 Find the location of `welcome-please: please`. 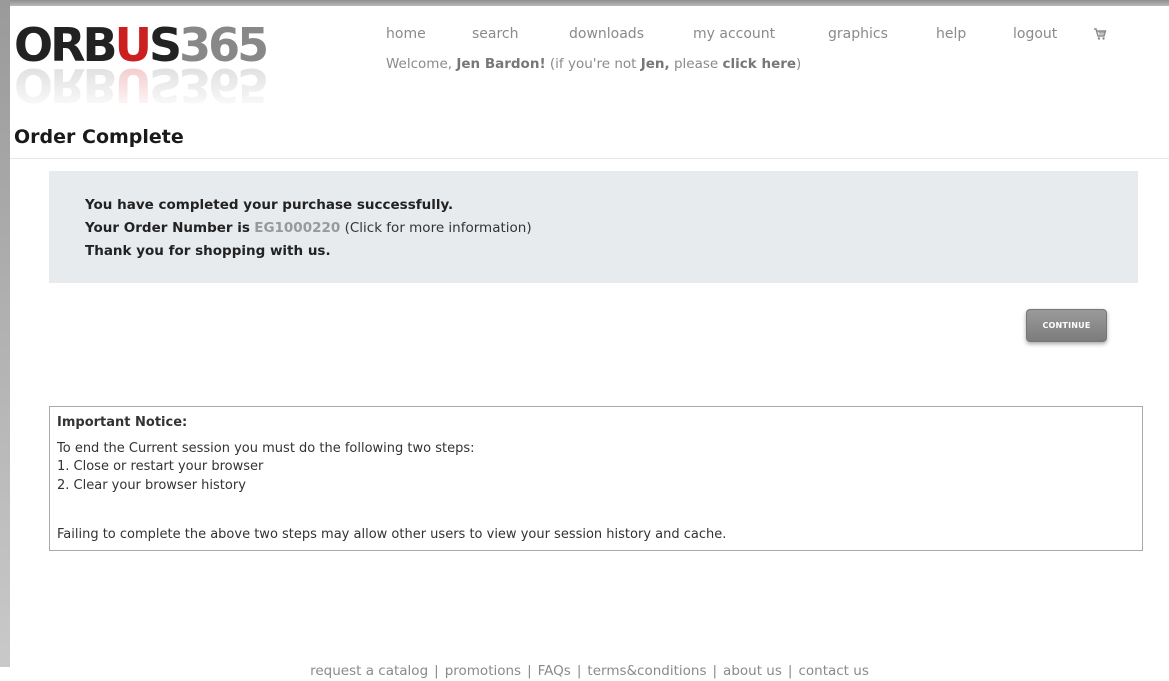

welcome-please: please is located at coordinates (696, 64).